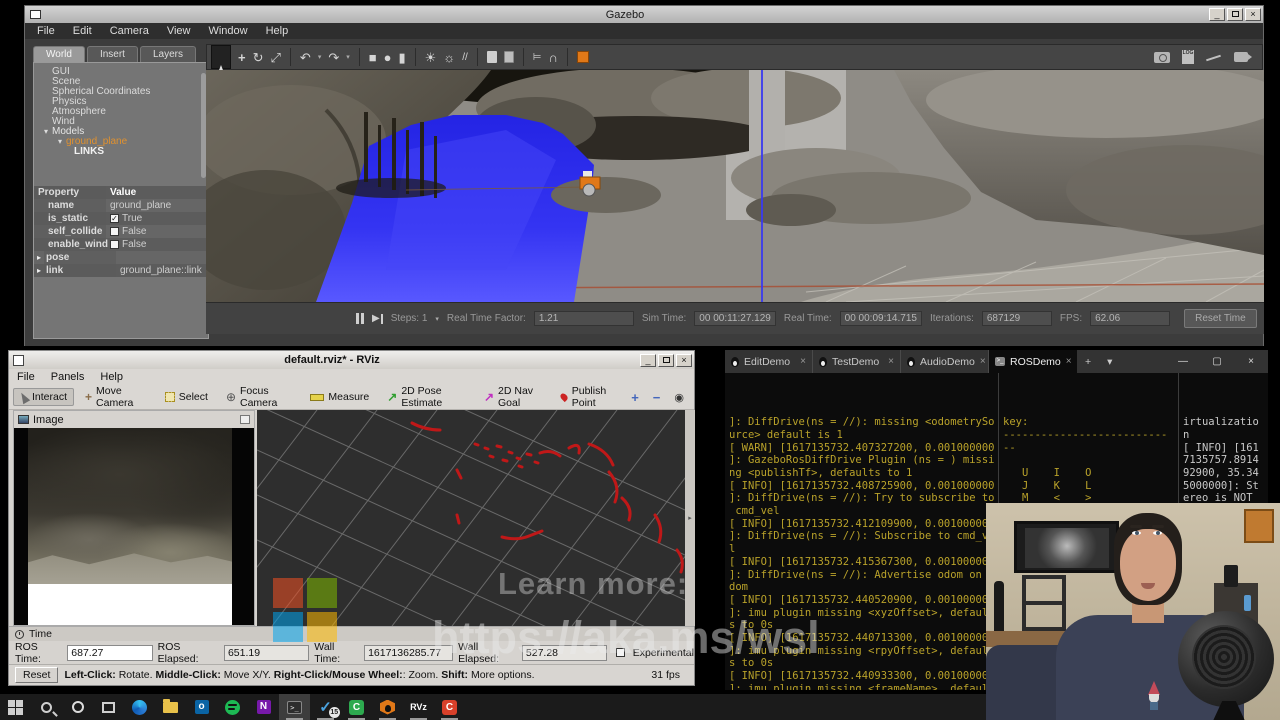 The height and width of the screenshot is (720, 1280). What do you see at coordinates (121, 231) in the screenshot?
I see `property-row-self-collide: self_collide False` at bounding box center [121, 231].